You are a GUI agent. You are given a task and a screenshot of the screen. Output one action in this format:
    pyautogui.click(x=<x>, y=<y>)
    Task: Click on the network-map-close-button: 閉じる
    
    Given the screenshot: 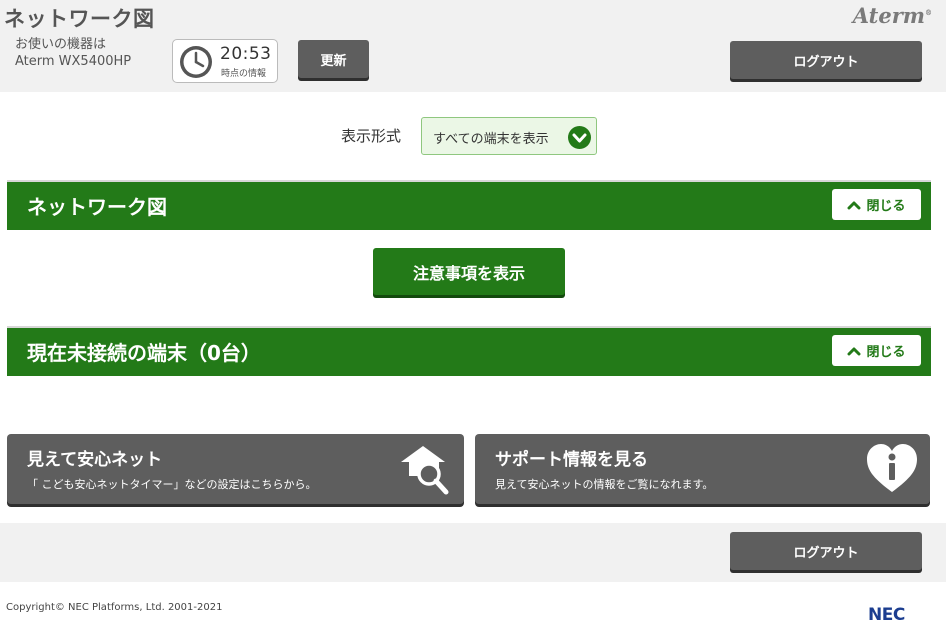 What is the action you would take?
    pyautogui.click(x=876, y=204)
    